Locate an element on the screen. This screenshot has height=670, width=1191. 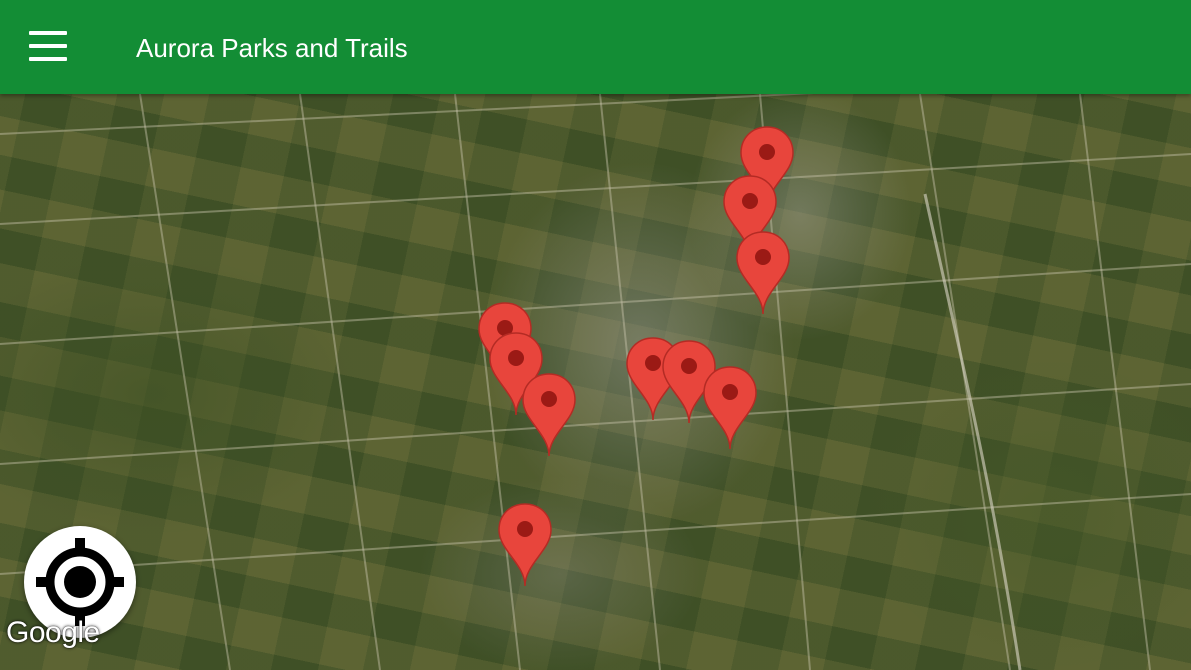
google-attribution-logo: Google is located at coordinates (53, 632).